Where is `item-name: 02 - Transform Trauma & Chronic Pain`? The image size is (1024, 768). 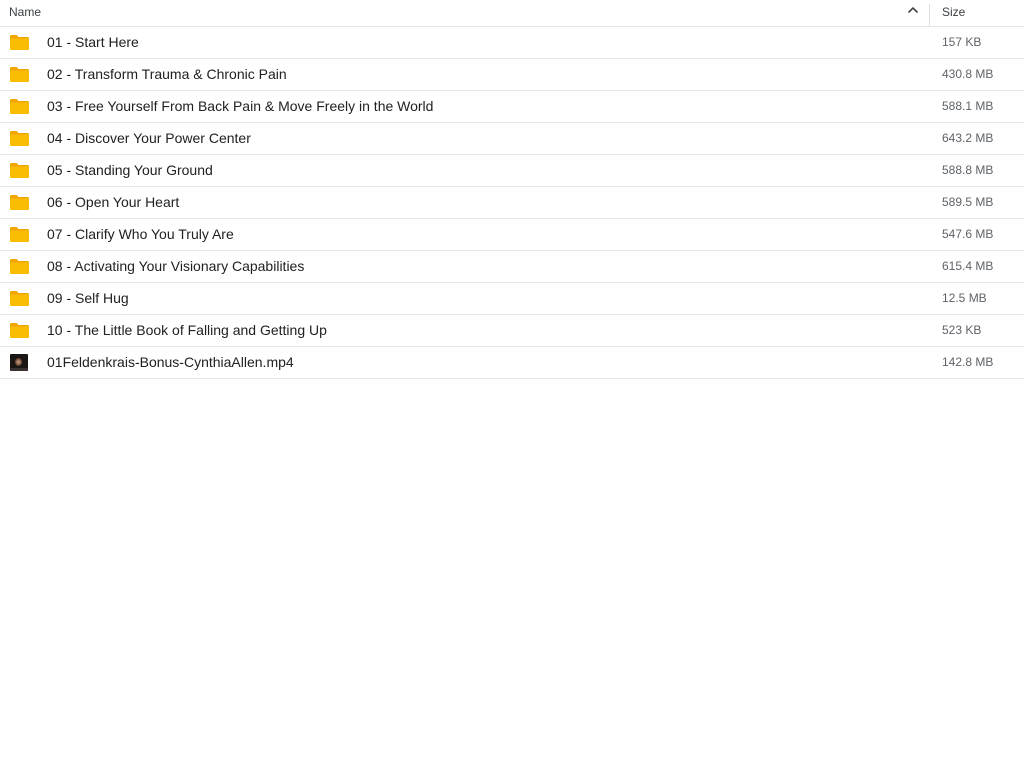 item-name: 02 - Transform Trauma & Chronic Pain is located at coordinates (167, 74).